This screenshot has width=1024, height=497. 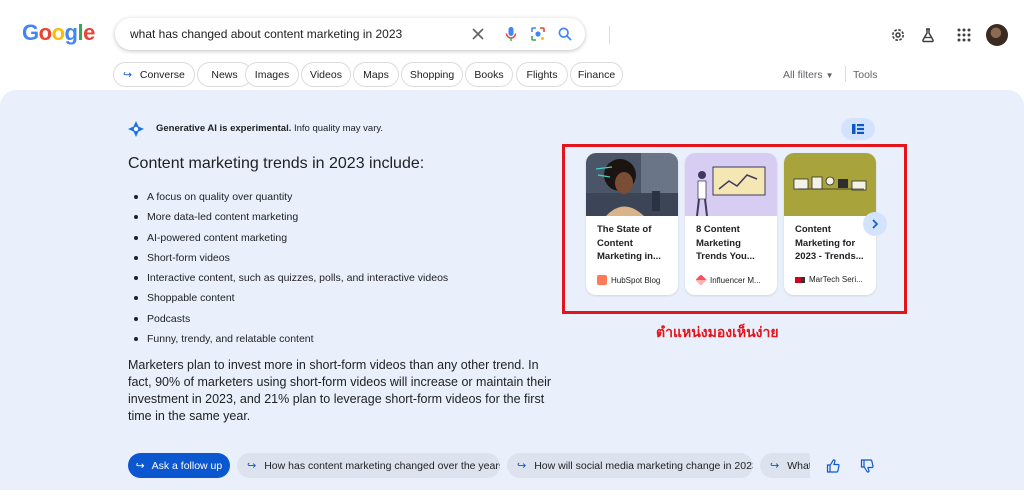 I want to click on list-item: A focus on quality over quantity, so click(x=290, y=197).